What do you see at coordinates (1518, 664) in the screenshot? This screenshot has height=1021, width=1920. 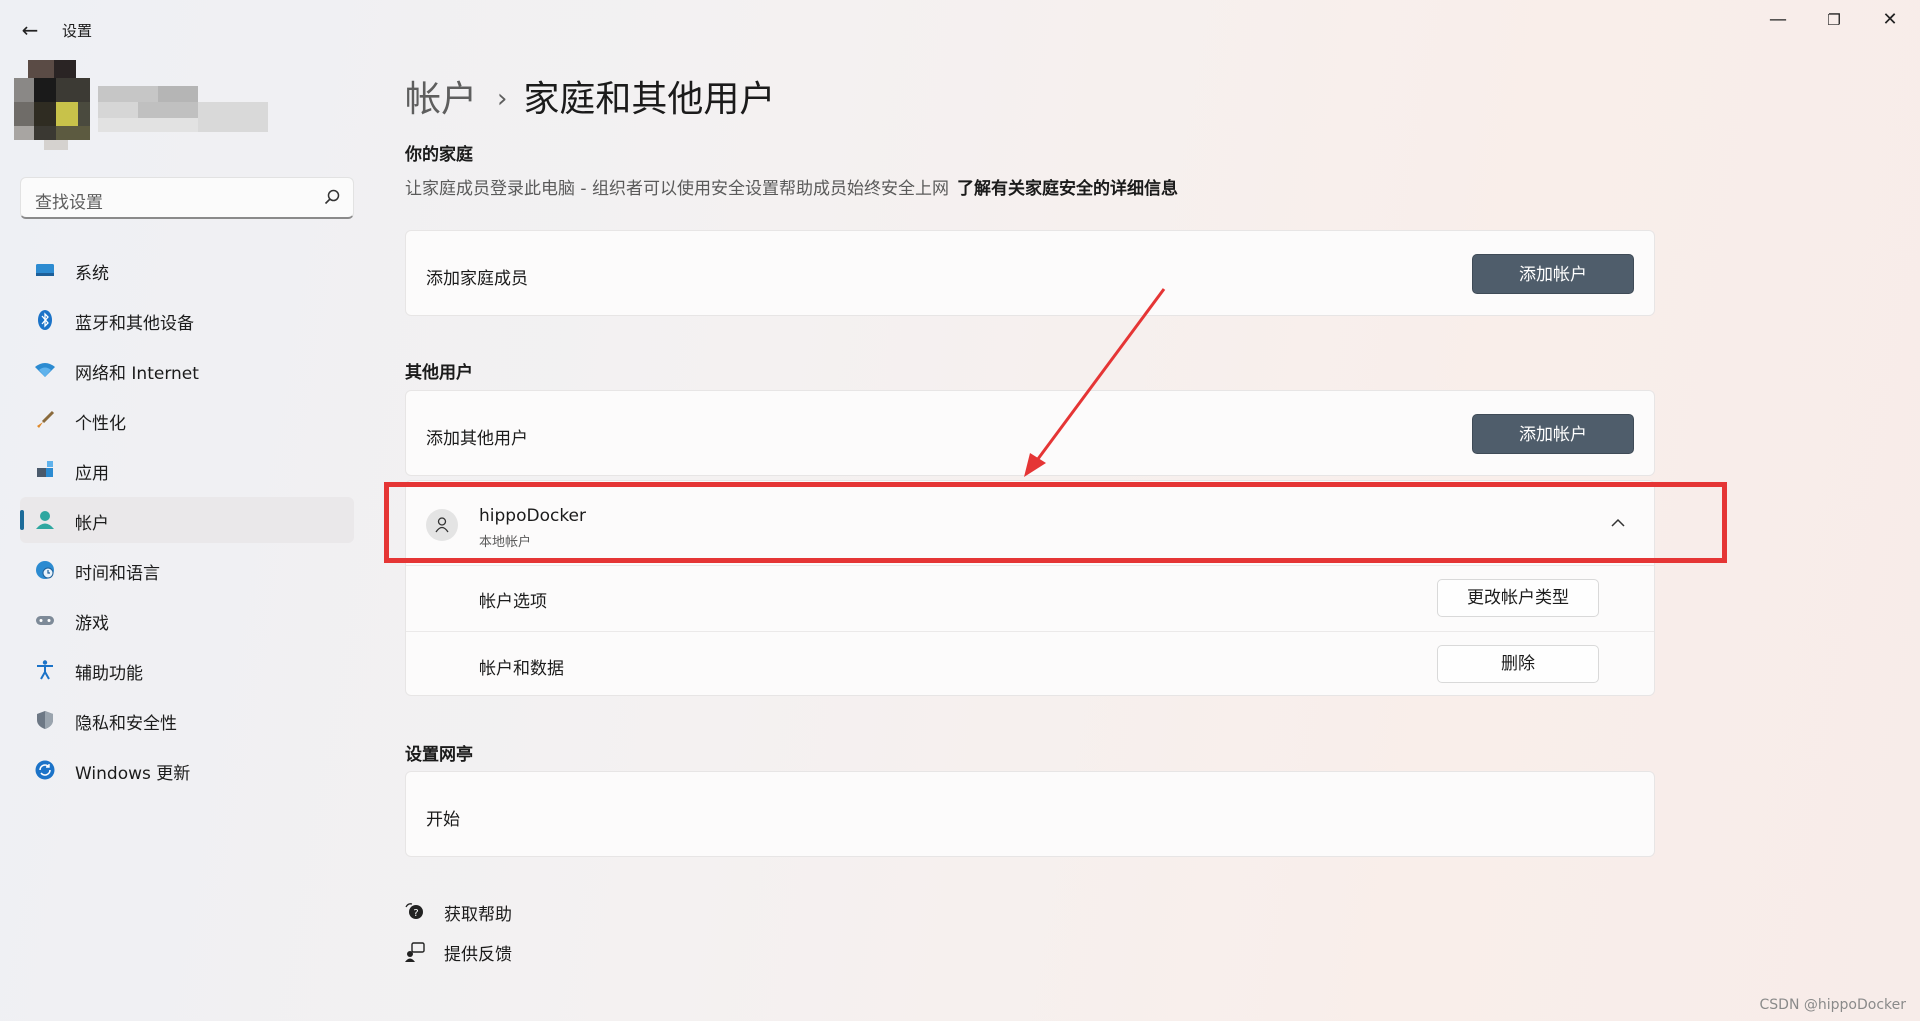 I see `remove-account-button: 删除` at bounding box center [1518, 664].